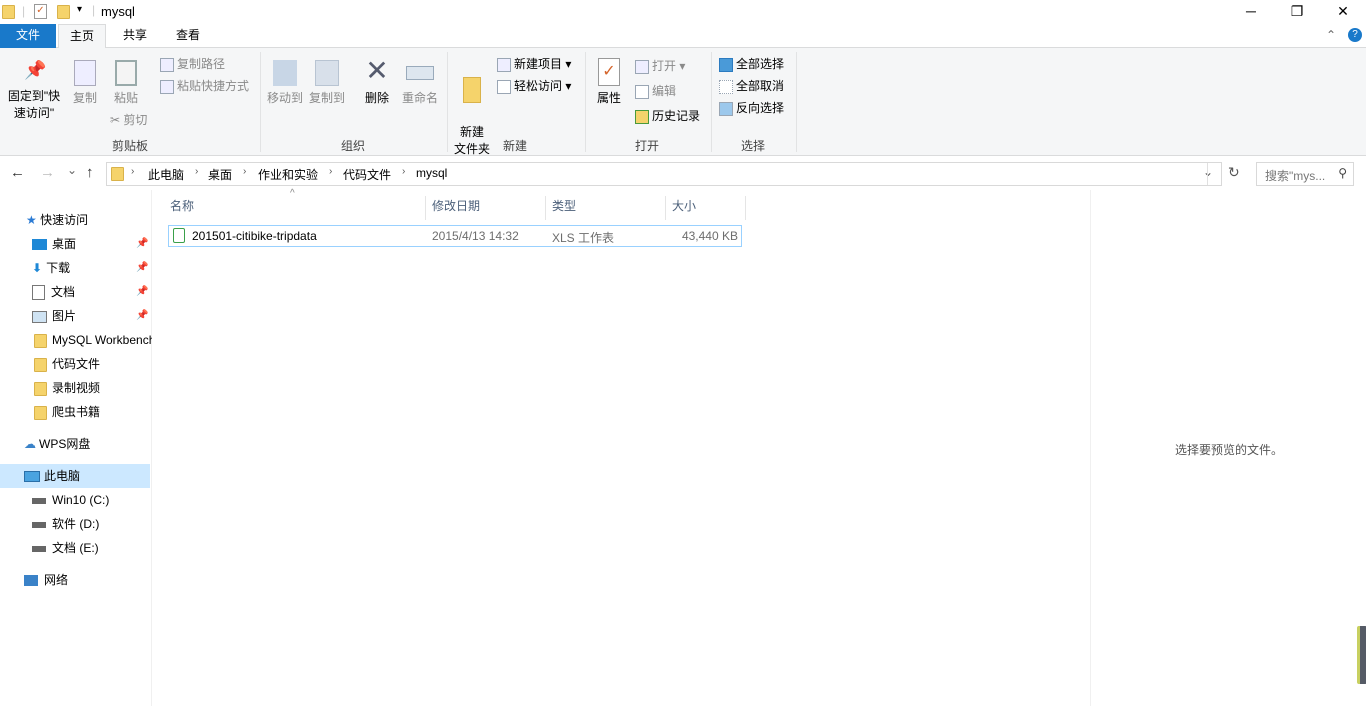  What do you see at coordinates (17, 172) in the screenshot?
I see `back-button: ←` at bounding box center [17, 172].